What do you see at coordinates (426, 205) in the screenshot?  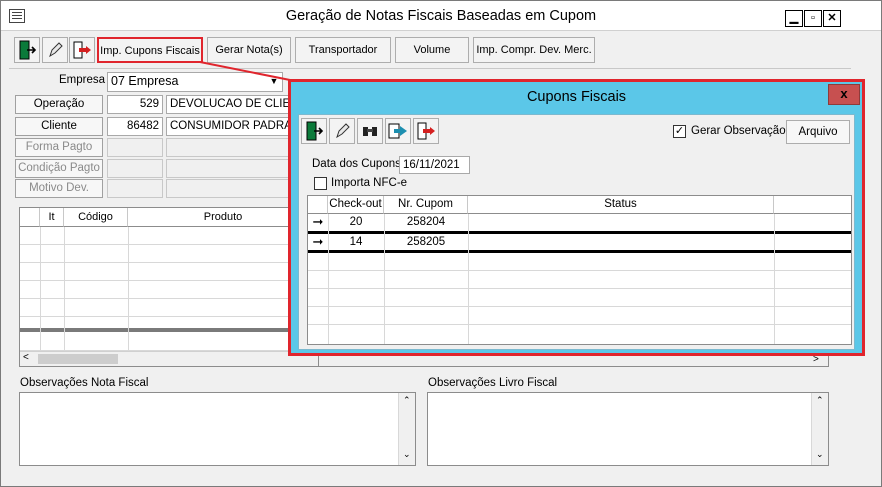 I see `column-header-nr-cupom: Nr. Cupom` at bounding box center [426, 205].